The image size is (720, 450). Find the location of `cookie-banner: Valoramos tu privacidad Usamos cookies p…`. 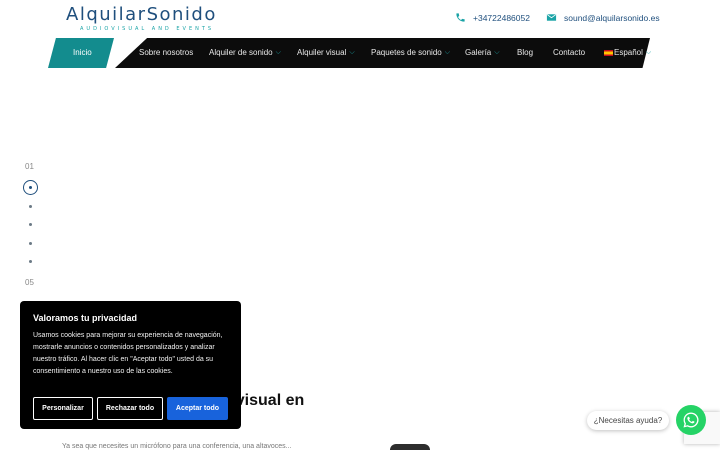

cookie-banner: Valoramos tu privacidad Usamos cookies p… is located at coordinates (130, 365).